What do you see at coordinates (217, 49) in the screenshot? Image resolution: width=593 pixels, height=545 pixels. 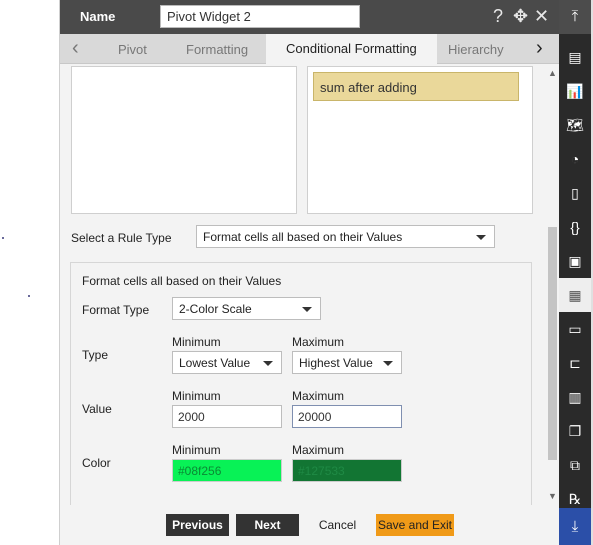 I see `tab-formatting: Formatting` at bounding box center [217, 49].